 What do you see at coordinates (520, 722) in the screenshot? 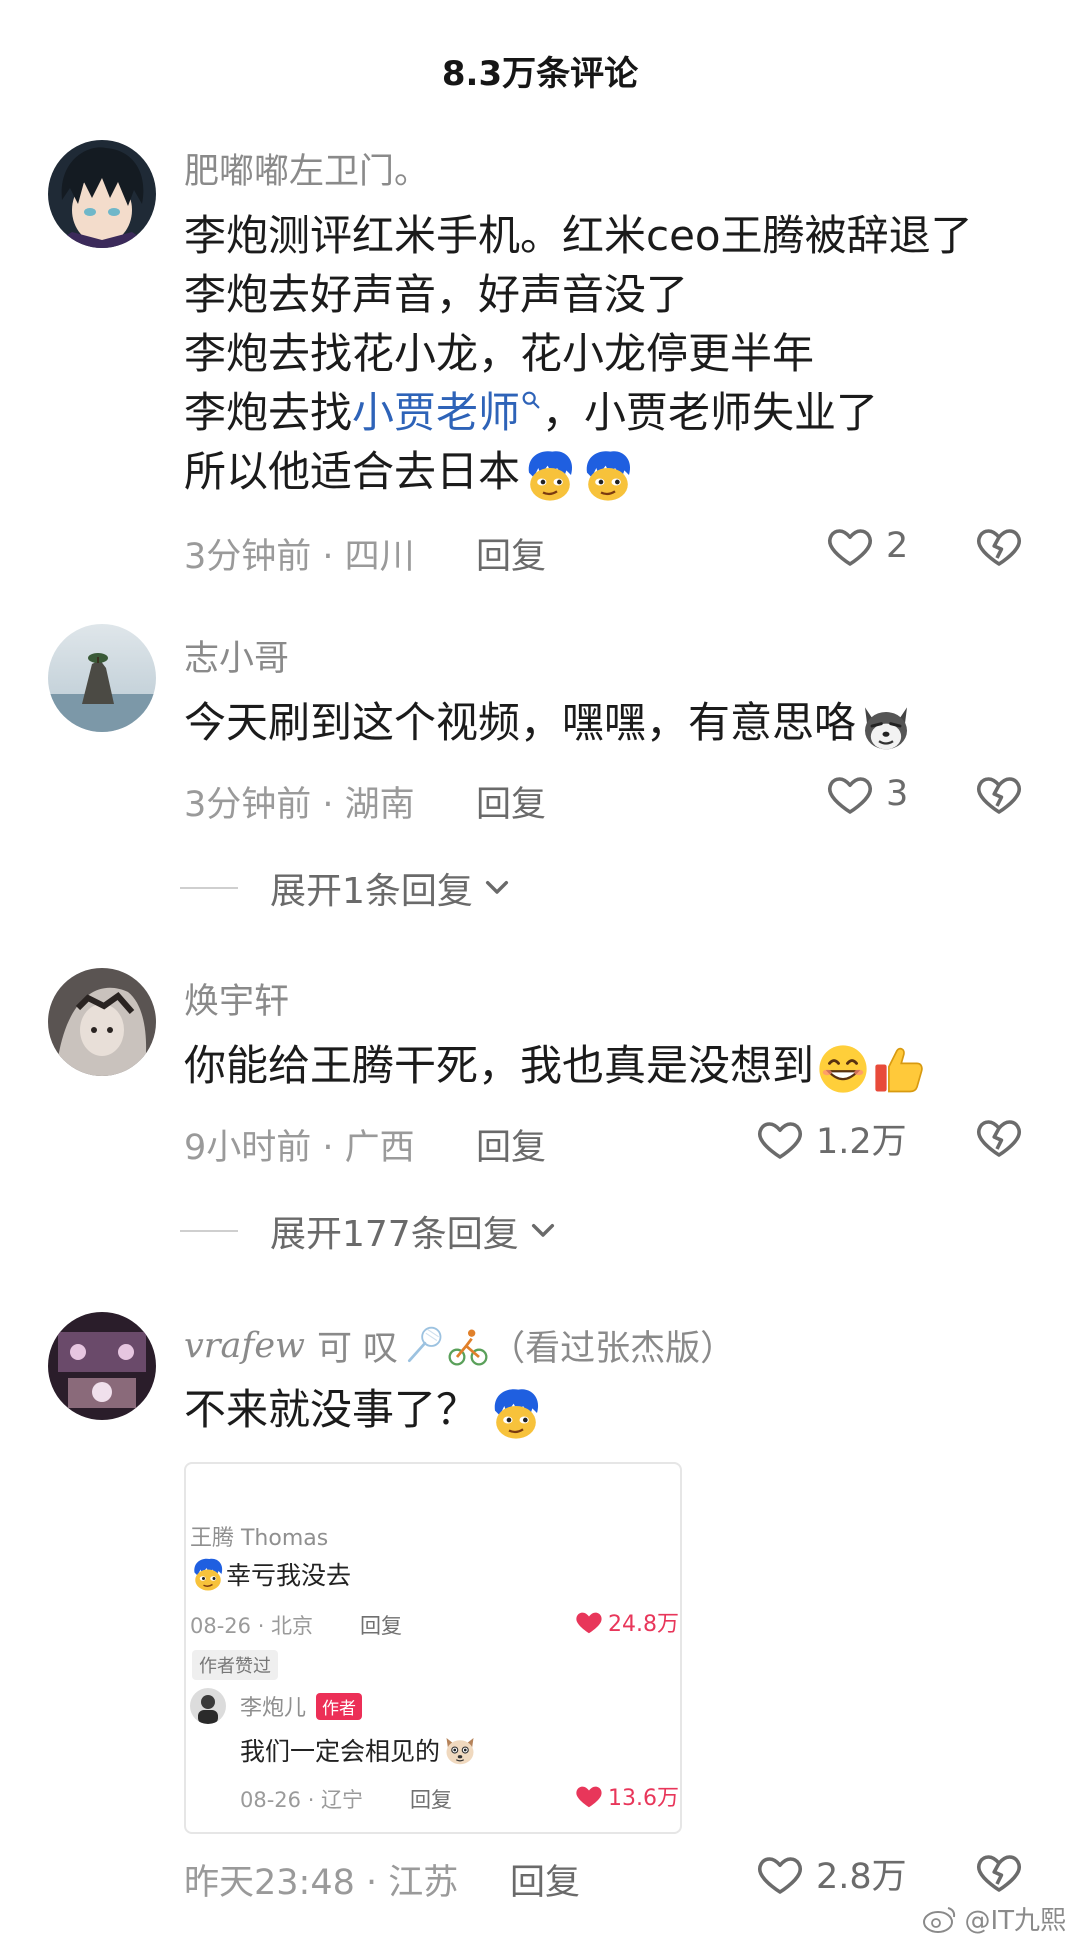
I see `comment-text-segment: 今天刷到这个视频，嘿嘿，有意思咯` at bounding box center [520, 722].